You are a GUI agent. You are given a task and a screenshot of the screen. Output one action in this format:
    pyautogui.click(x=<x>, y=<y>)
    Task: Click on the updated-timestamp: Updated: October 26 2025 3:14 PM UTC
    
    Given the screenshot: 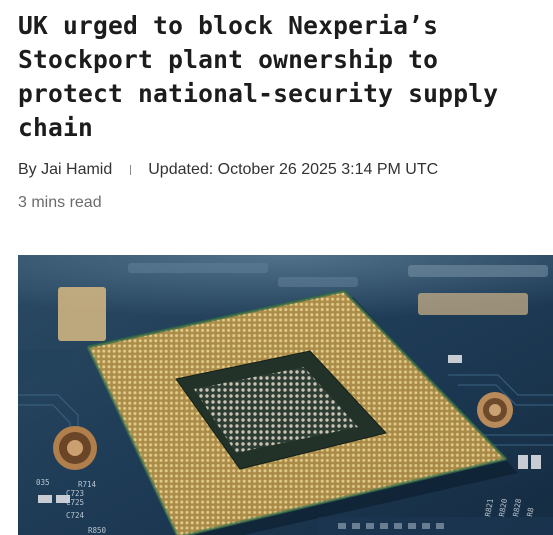 What is the action you would take?
    pyautogui.click(x=293, y=169)
    